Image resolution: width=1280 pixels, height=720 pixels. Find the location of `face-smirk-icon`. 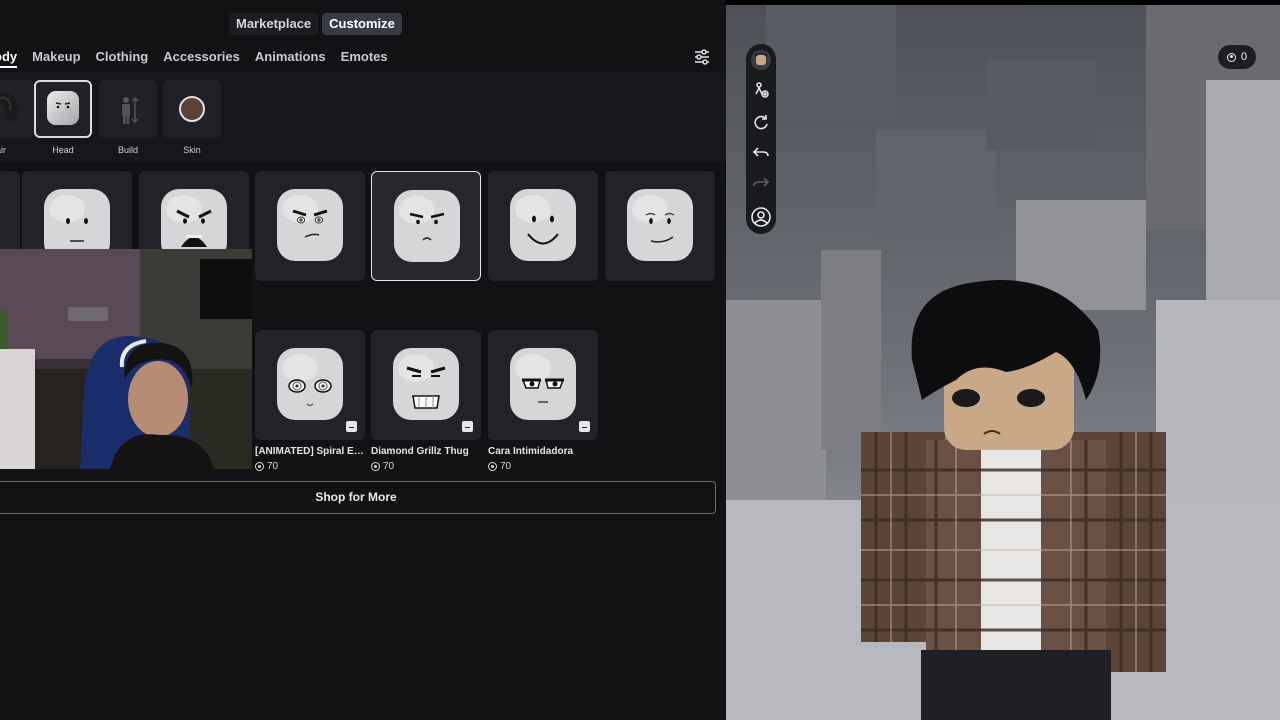

face-smirk-icon is located at coordinates (310, 225).